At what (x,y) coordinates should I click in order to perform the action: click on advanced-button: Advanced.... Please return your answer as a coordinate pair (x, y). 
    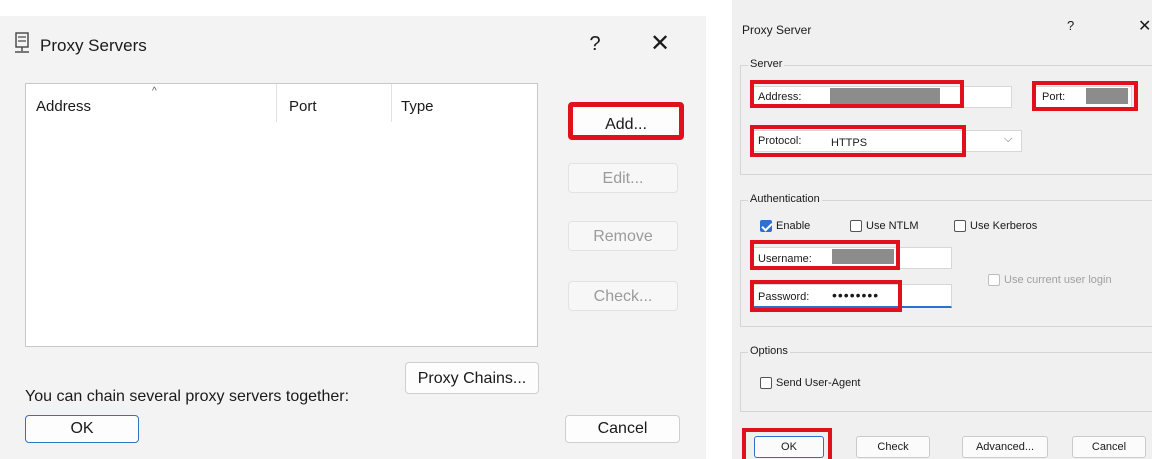
    Looking at the image, I should click on (1005, 447).